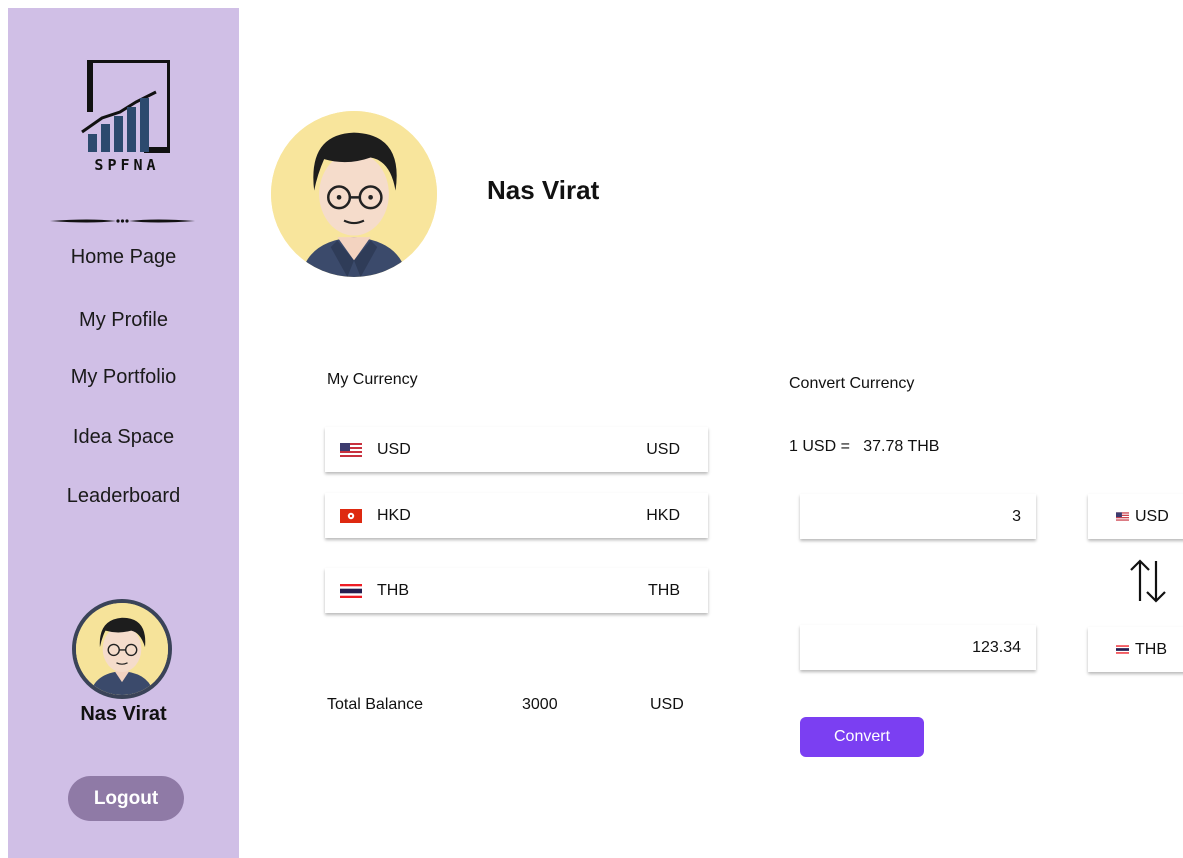 This screenshot has width=1183, height=858. I want to click on convert-currency-title: Convert Currency, so click(852, 383).